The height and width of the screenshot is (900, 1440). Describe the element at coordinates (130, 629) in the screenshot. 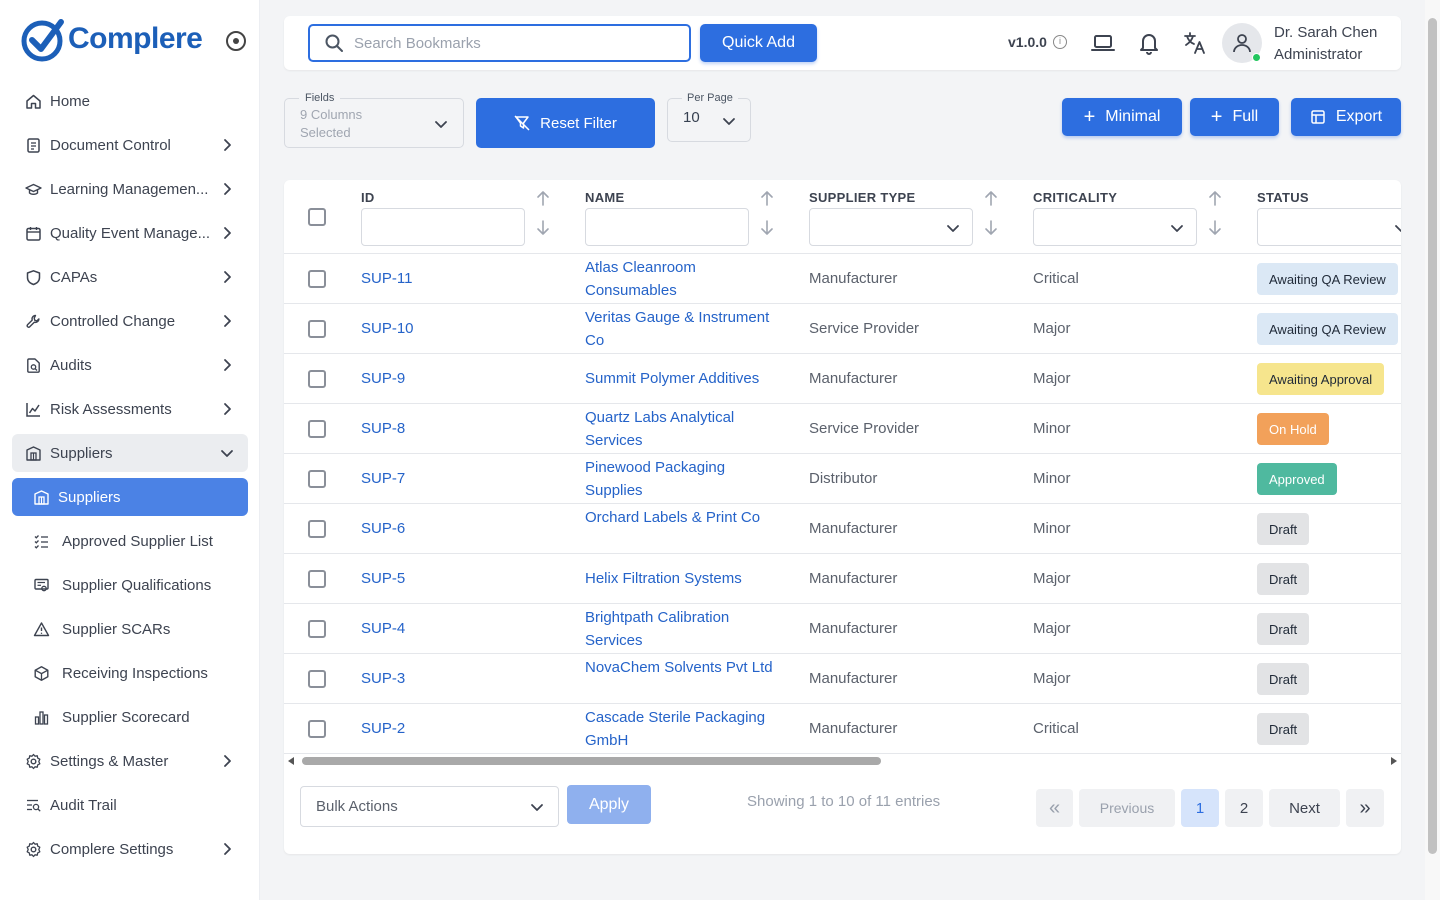

I see `sidebar-item-supplier-scars: Supplier SCARs` at that location.